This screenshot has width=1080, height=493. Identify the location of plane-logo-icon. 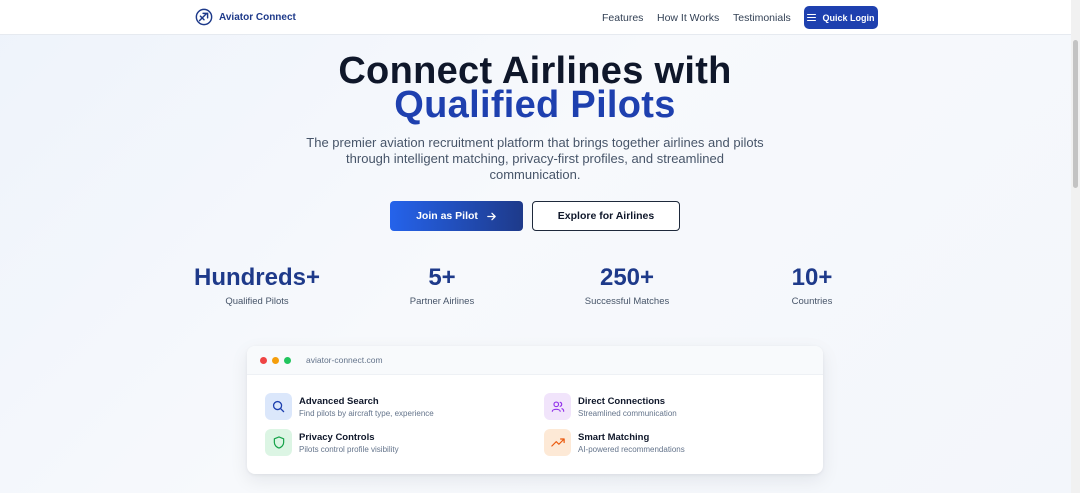
(204, 17).